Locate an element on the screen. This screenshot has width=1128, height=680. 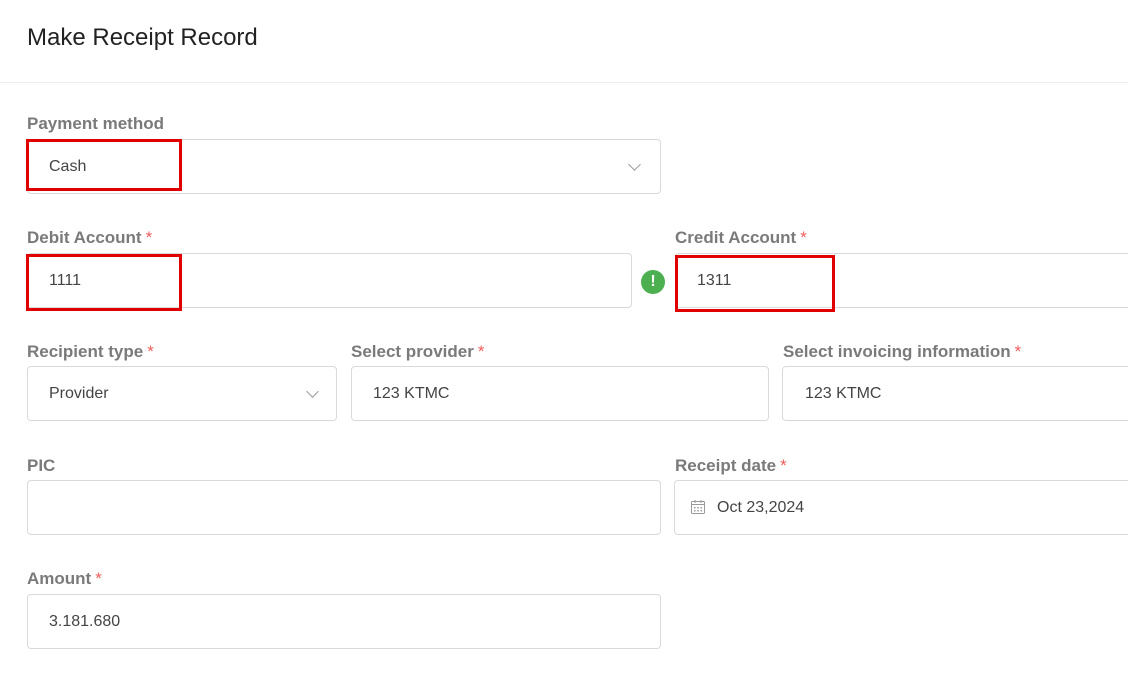
pic-label: PIC is located at coordinates (41, 466).